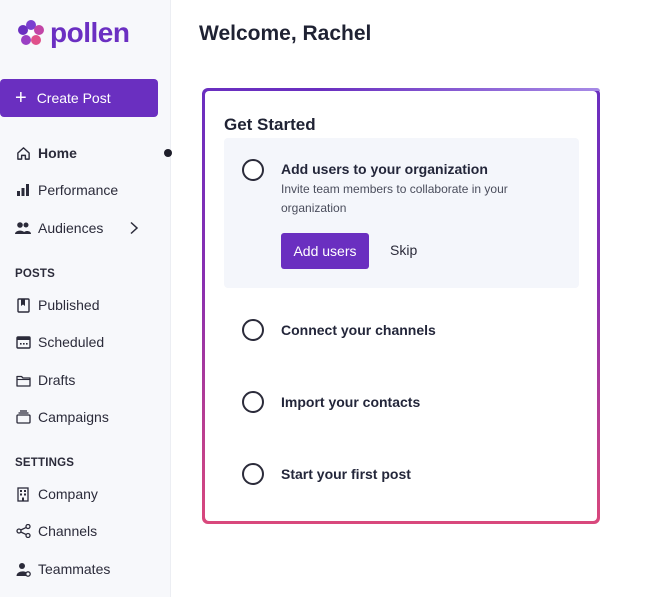 This screenshot has width=670, height=597. Describe the element at coordinates (285, 33) in the screenshot. I see `page-title: Welcome, Rachel` at that location.